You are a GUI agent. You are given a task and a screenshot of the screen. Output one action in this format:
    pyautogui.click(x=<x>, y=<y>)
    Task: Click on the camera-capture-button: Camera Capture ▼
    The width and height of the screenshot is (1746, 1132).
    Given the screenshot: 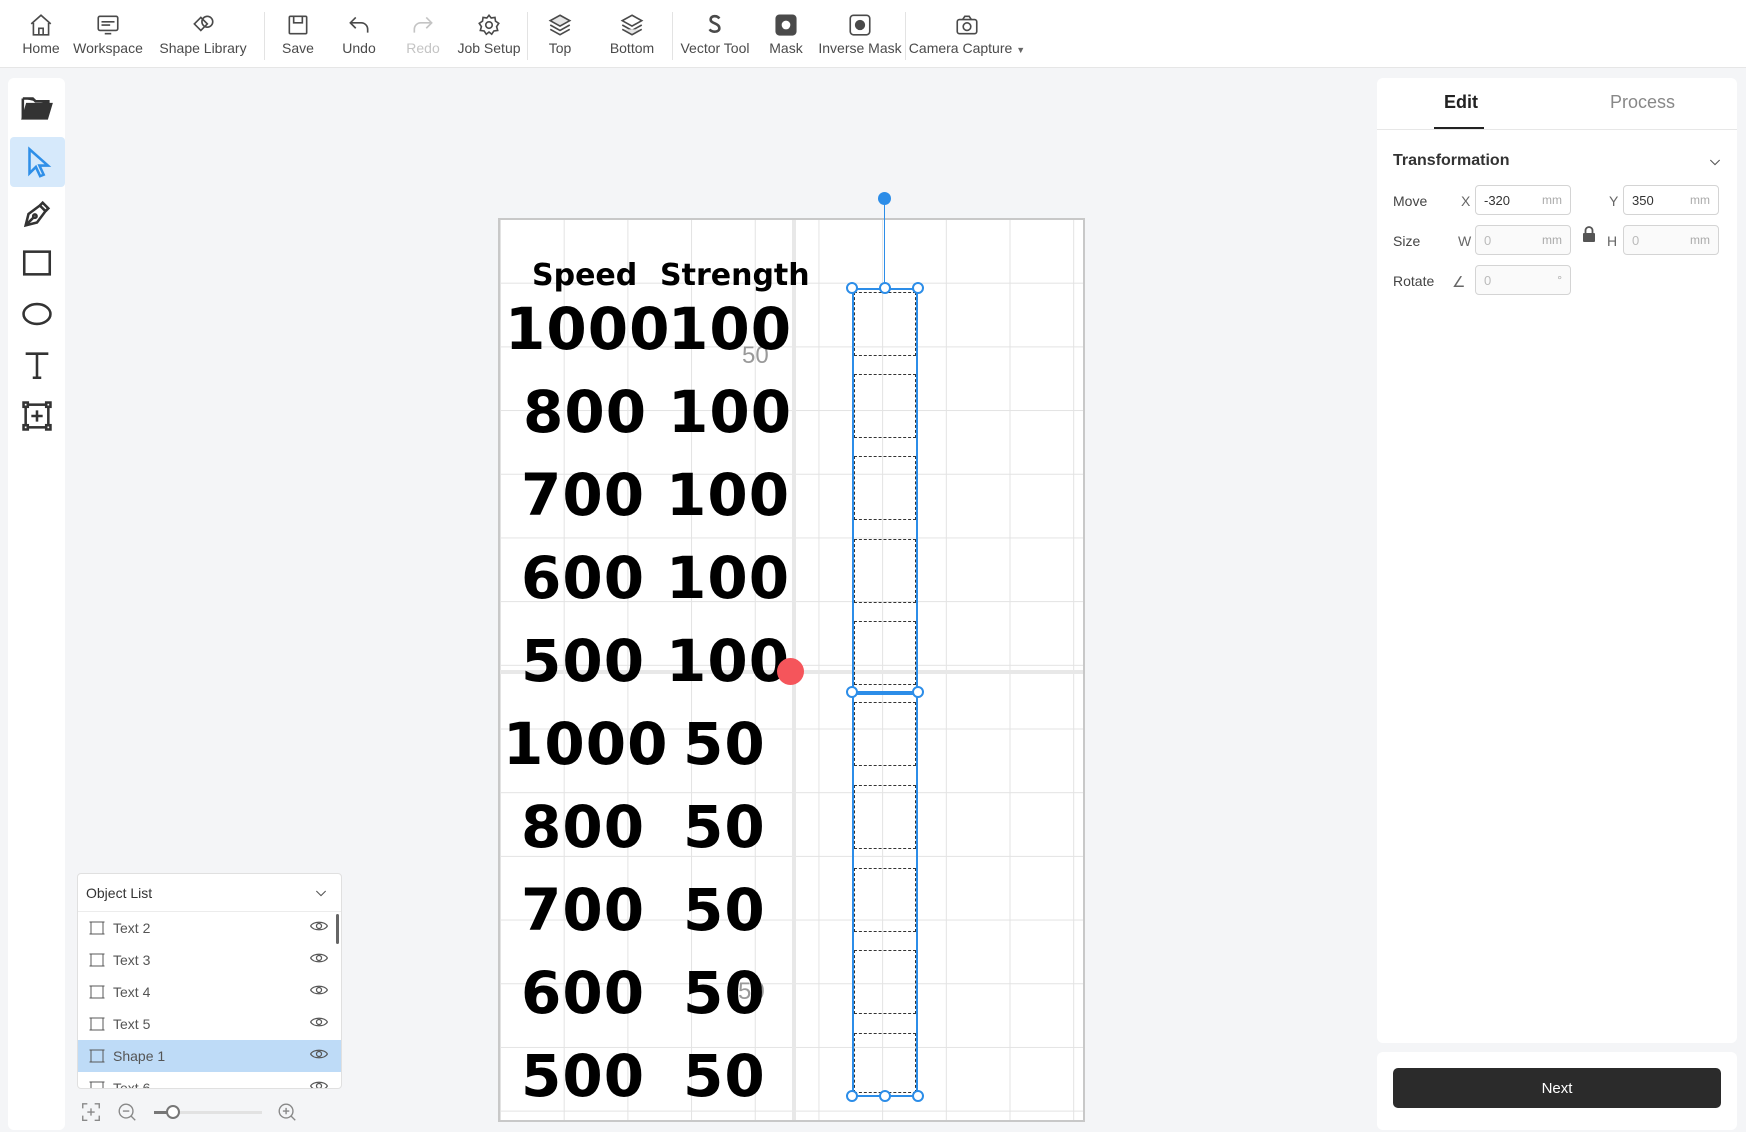 What is the action you would take?
    pyautogui.click(x=967, y=34)
    